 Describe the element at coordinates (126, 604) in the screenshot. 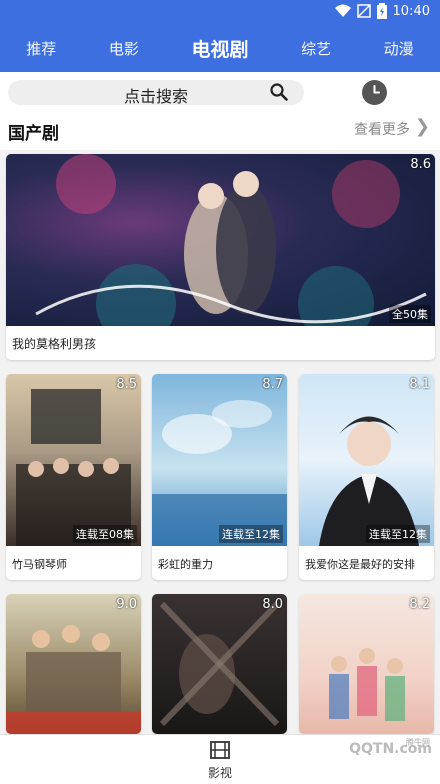

I see `rating-badge: 9.0` at that location.